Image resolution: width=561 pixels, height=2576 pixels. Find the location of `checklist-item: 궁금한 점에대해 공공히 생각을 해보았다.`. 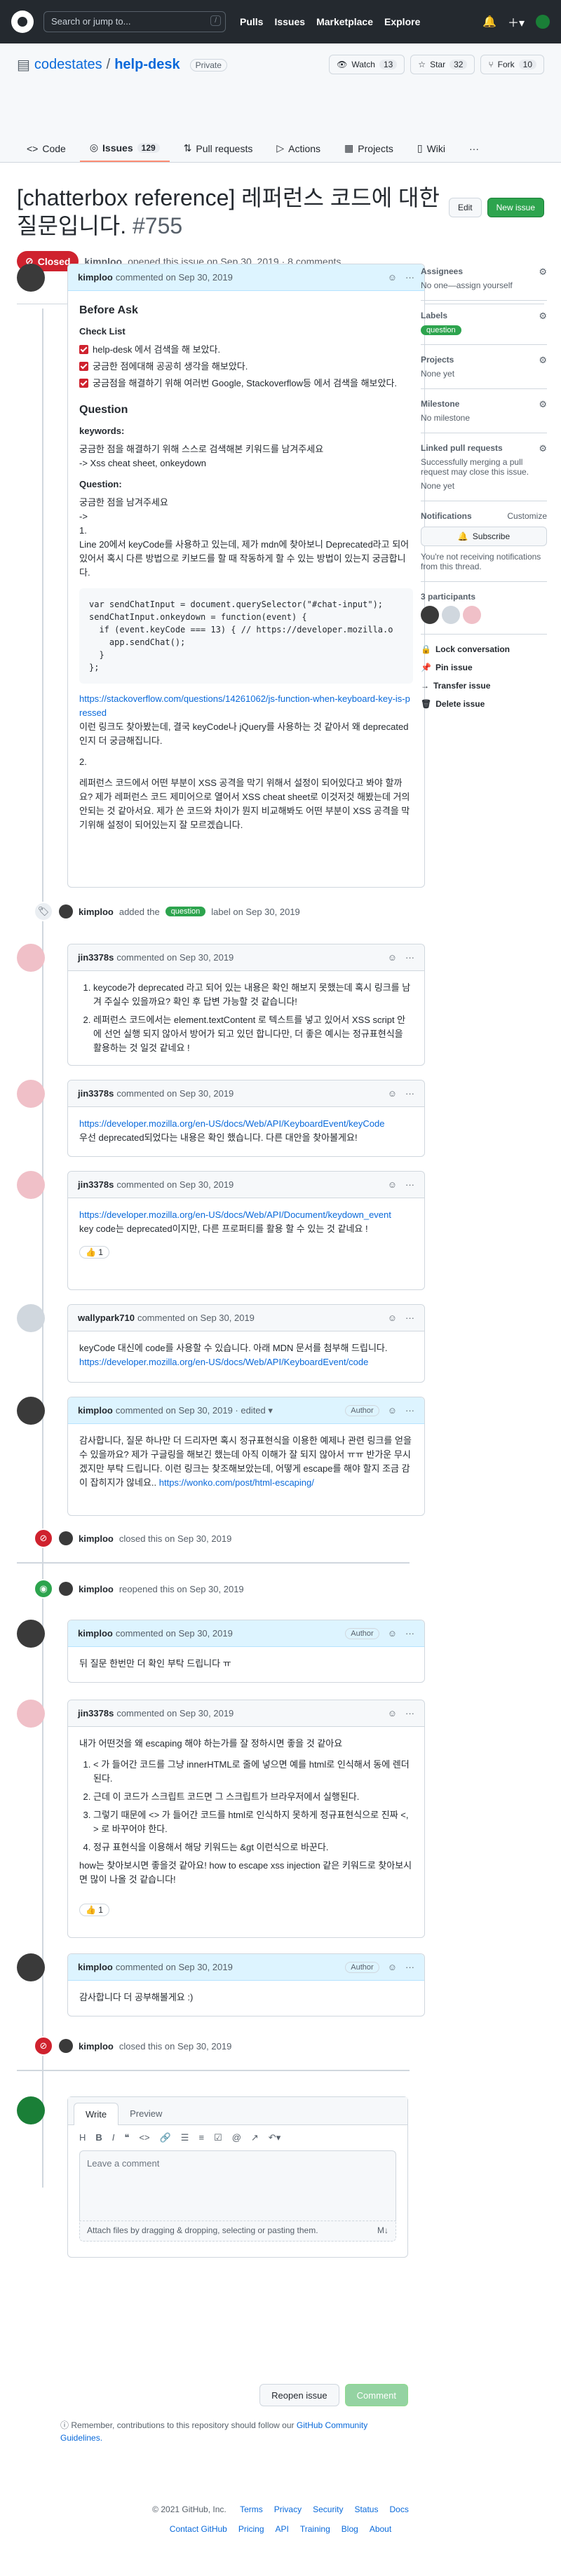

checklist-item: 궁금한 점에대해 공공히 생각을 해보았다. is located at coordinates (246, 367).